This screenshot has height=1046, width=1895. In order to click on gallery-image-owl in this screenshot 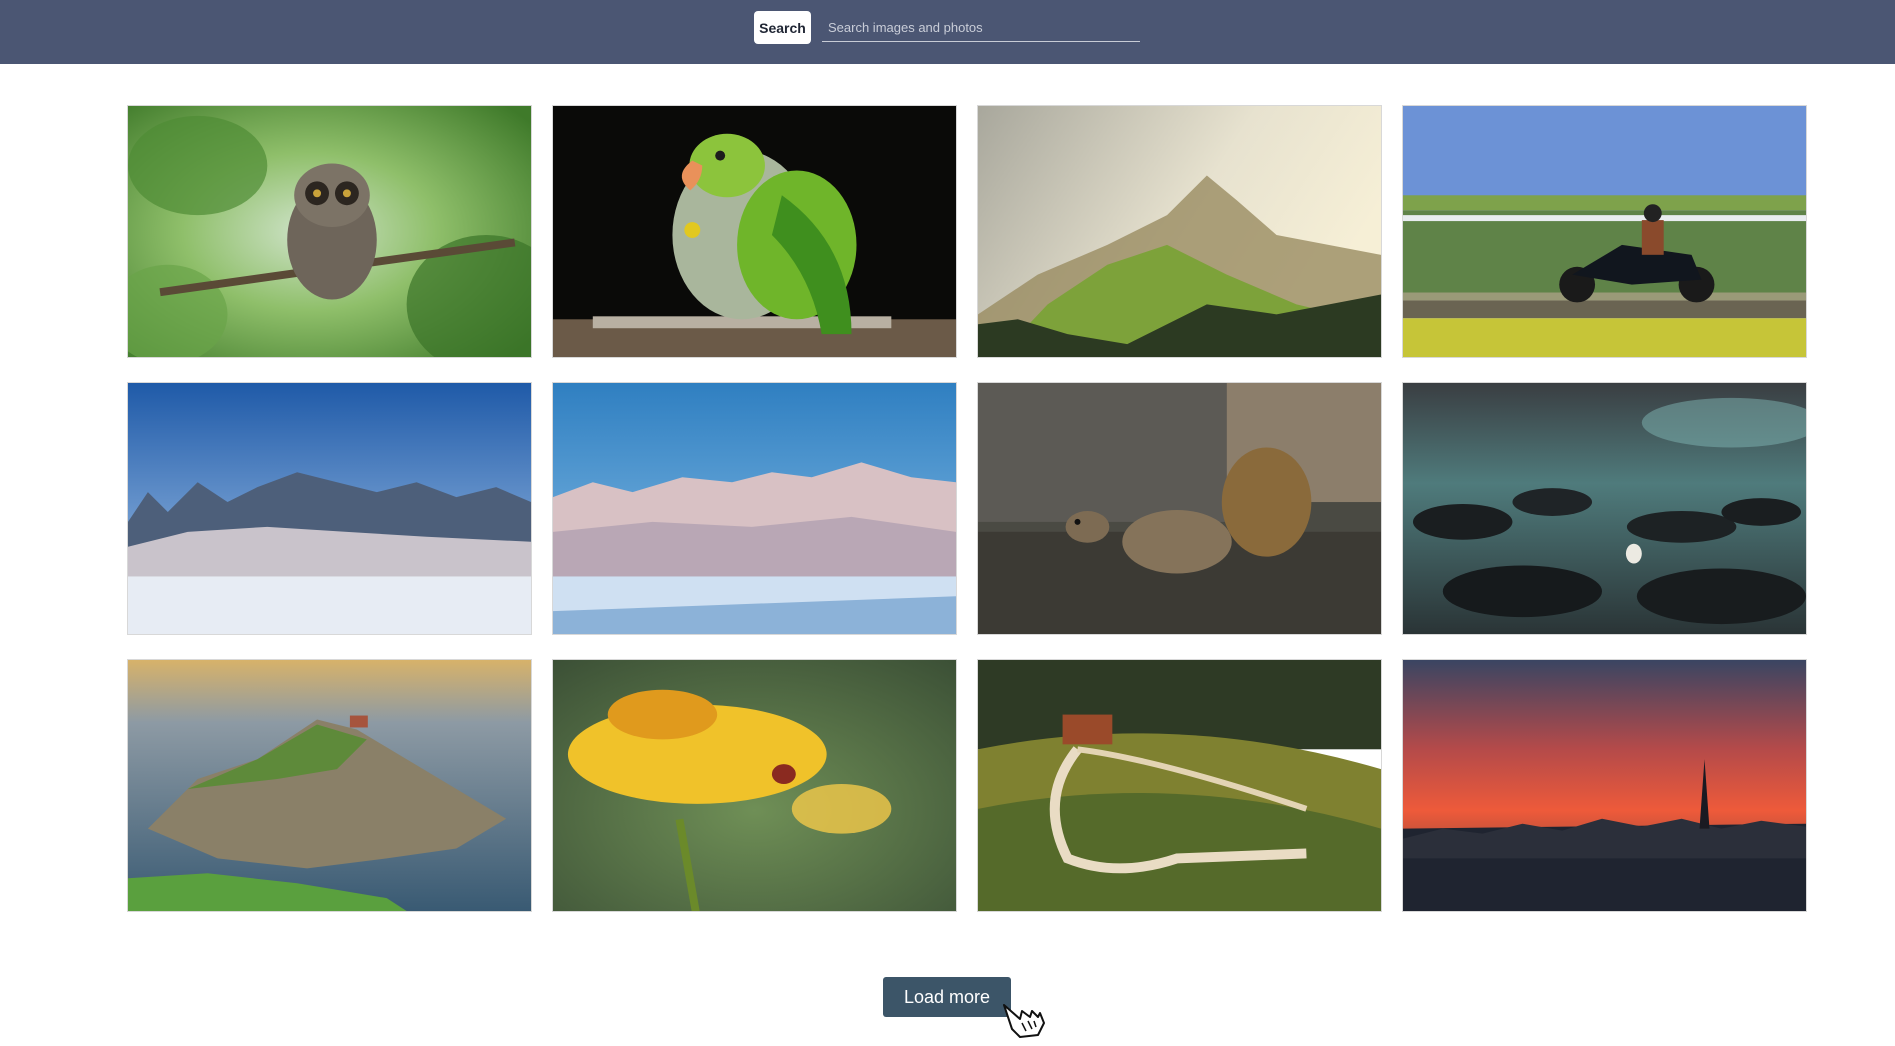, I will do `click(329, 231)`.